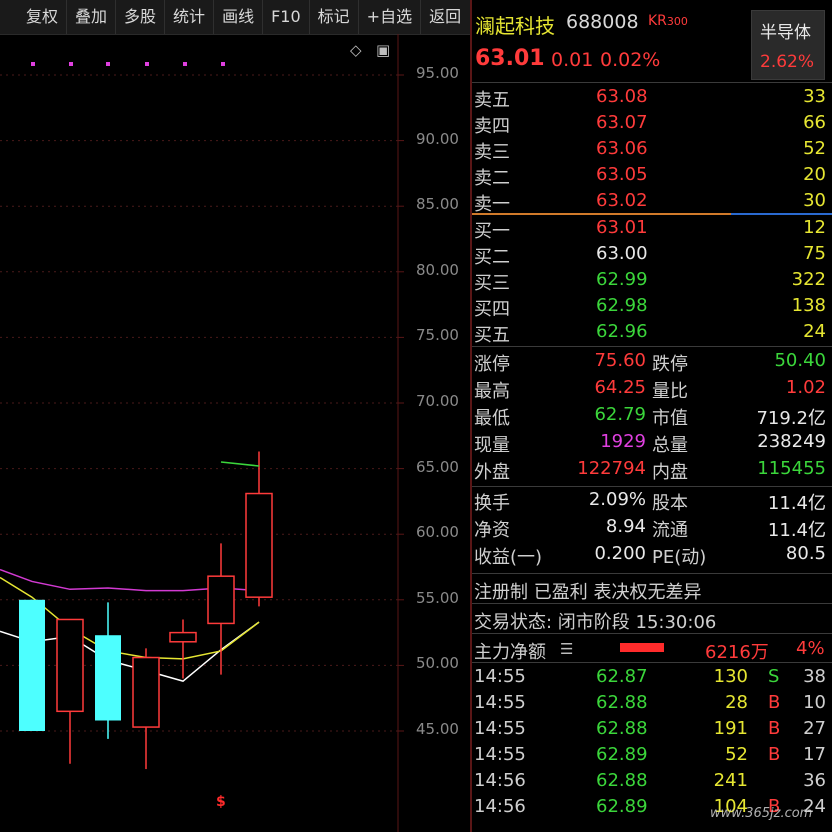 The height and width of the screenshot is (832, 832). What do you see at coordinates (814, 676) in the screenshot?
I see `tick-count: 38` at bounding box center [814, 676].